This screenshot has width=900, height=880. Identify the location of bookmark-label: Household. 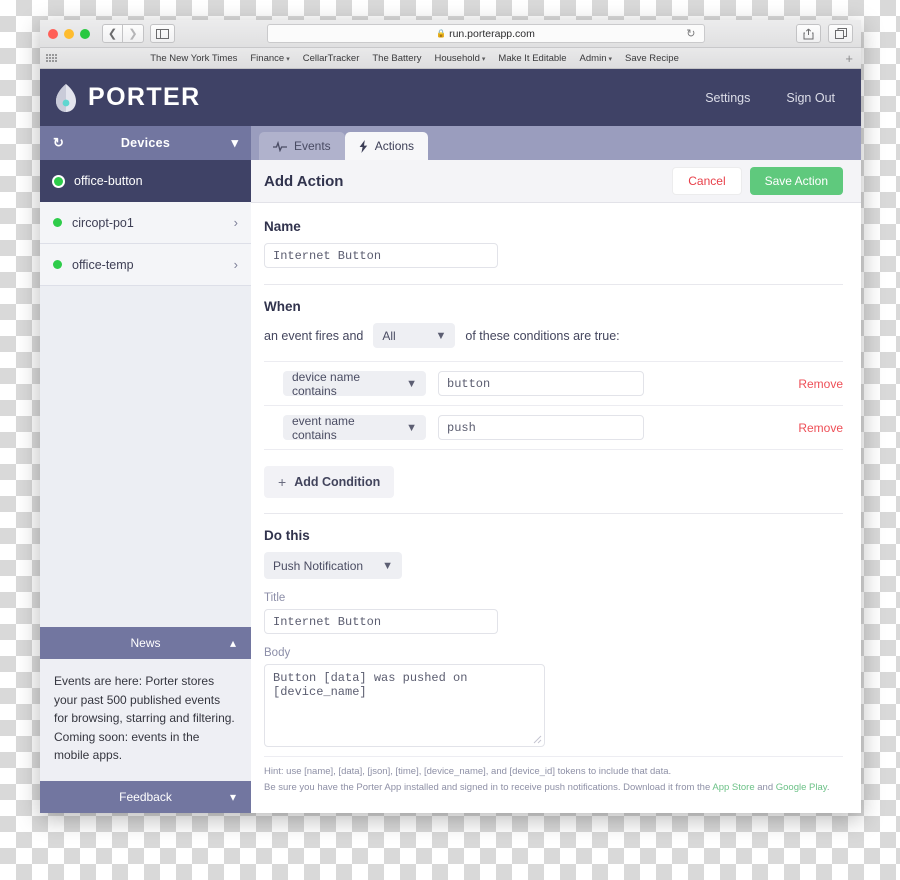
(457, 58).